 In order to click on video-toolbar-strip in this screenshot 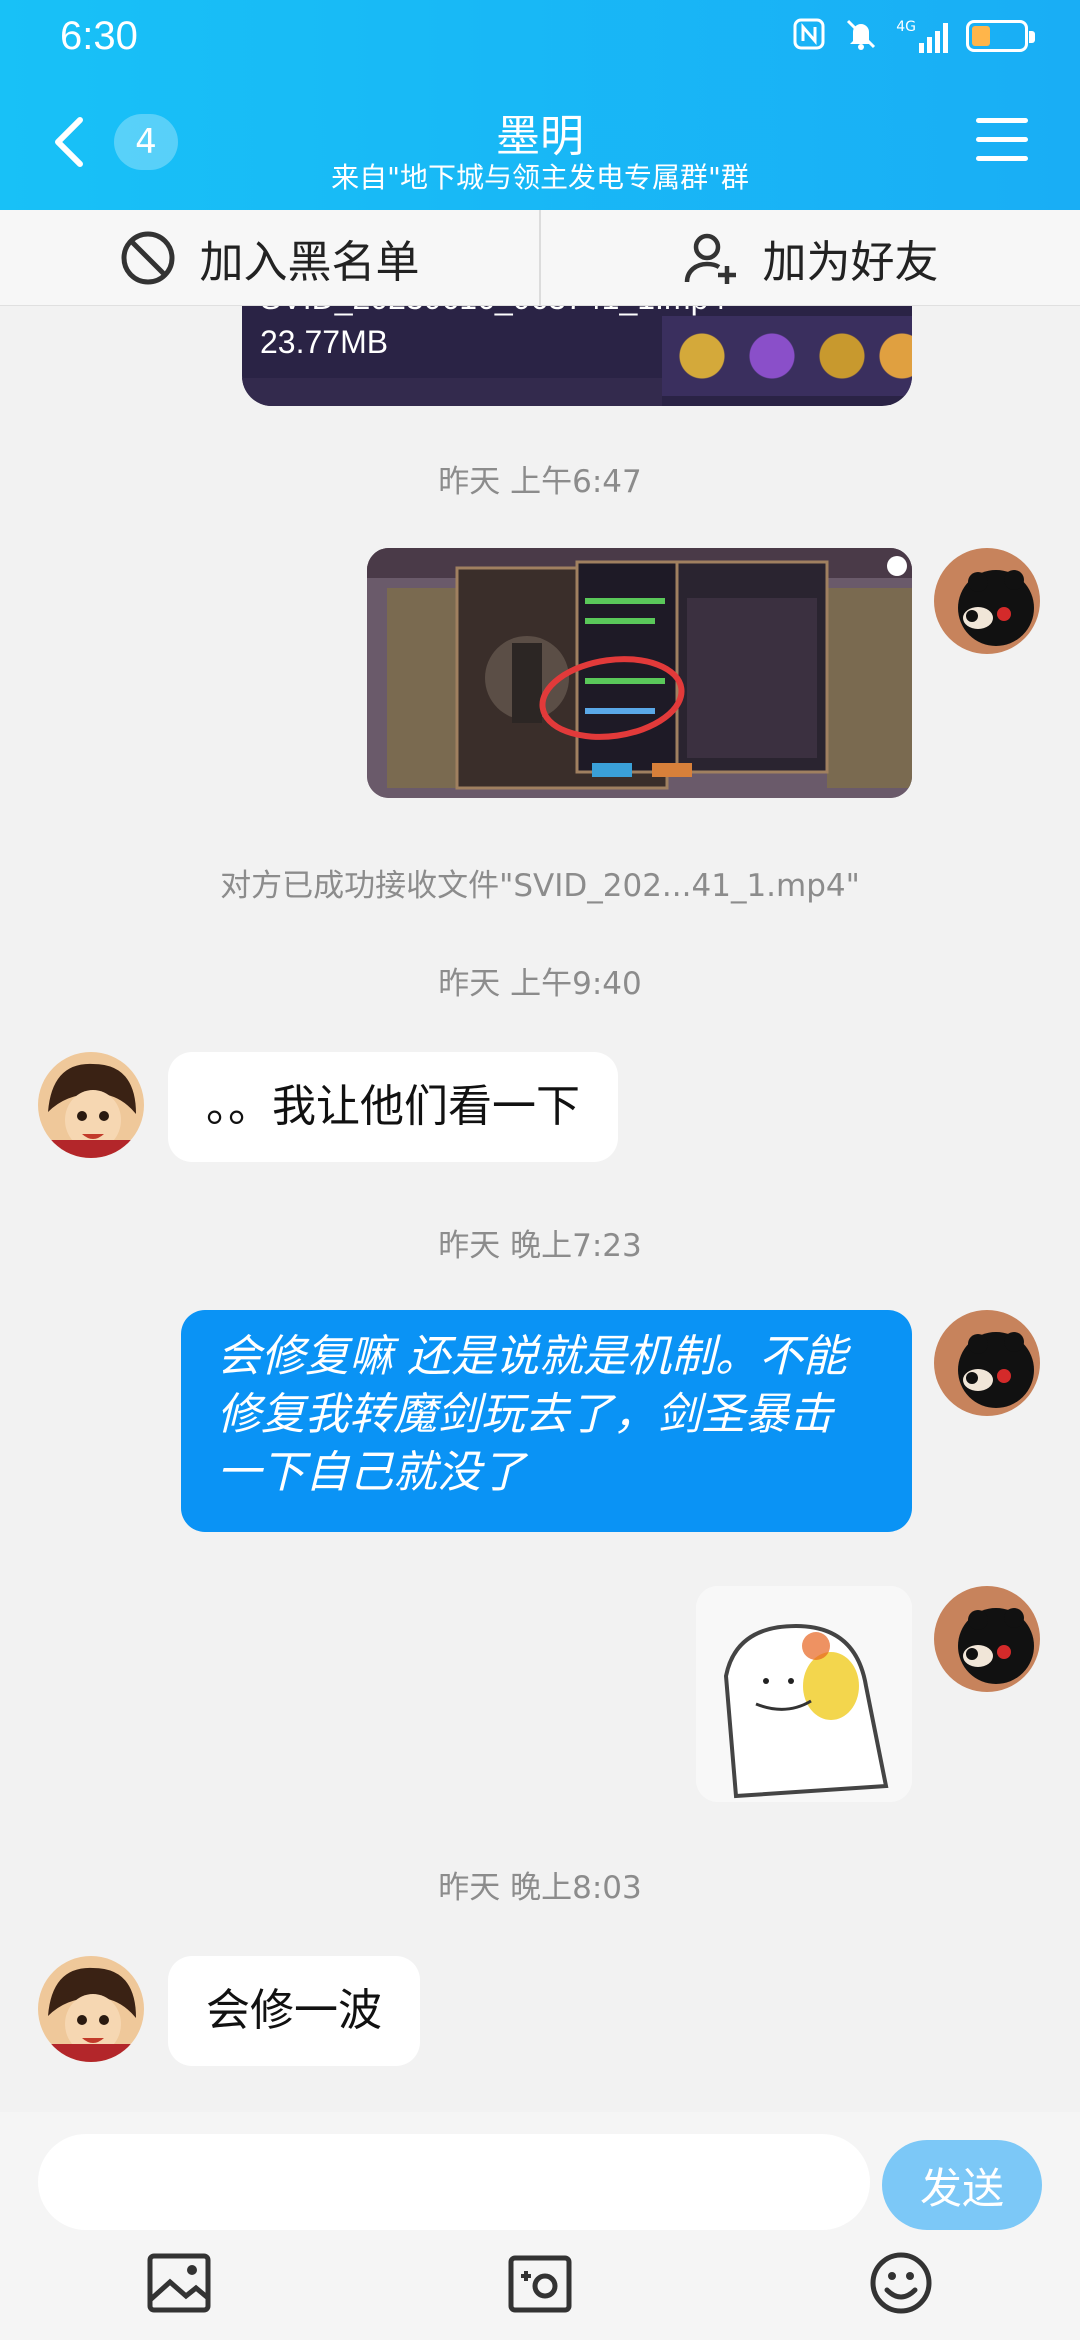, I will do `click(452, 392)`.